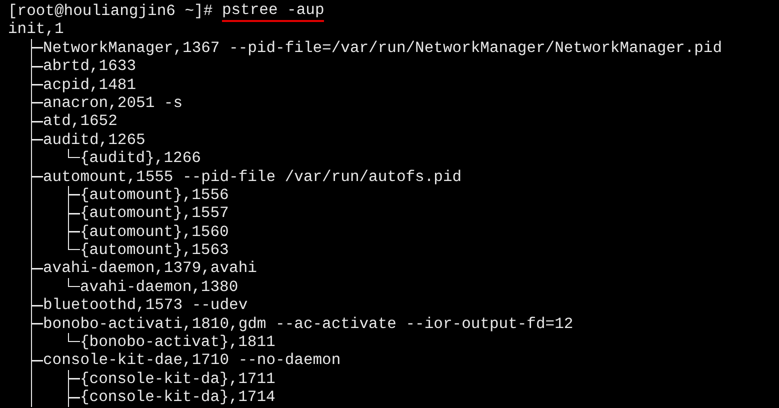 This screenshot has height=408, width=779. I want to click on process-entry: {automount},1560, so click(154, 232).